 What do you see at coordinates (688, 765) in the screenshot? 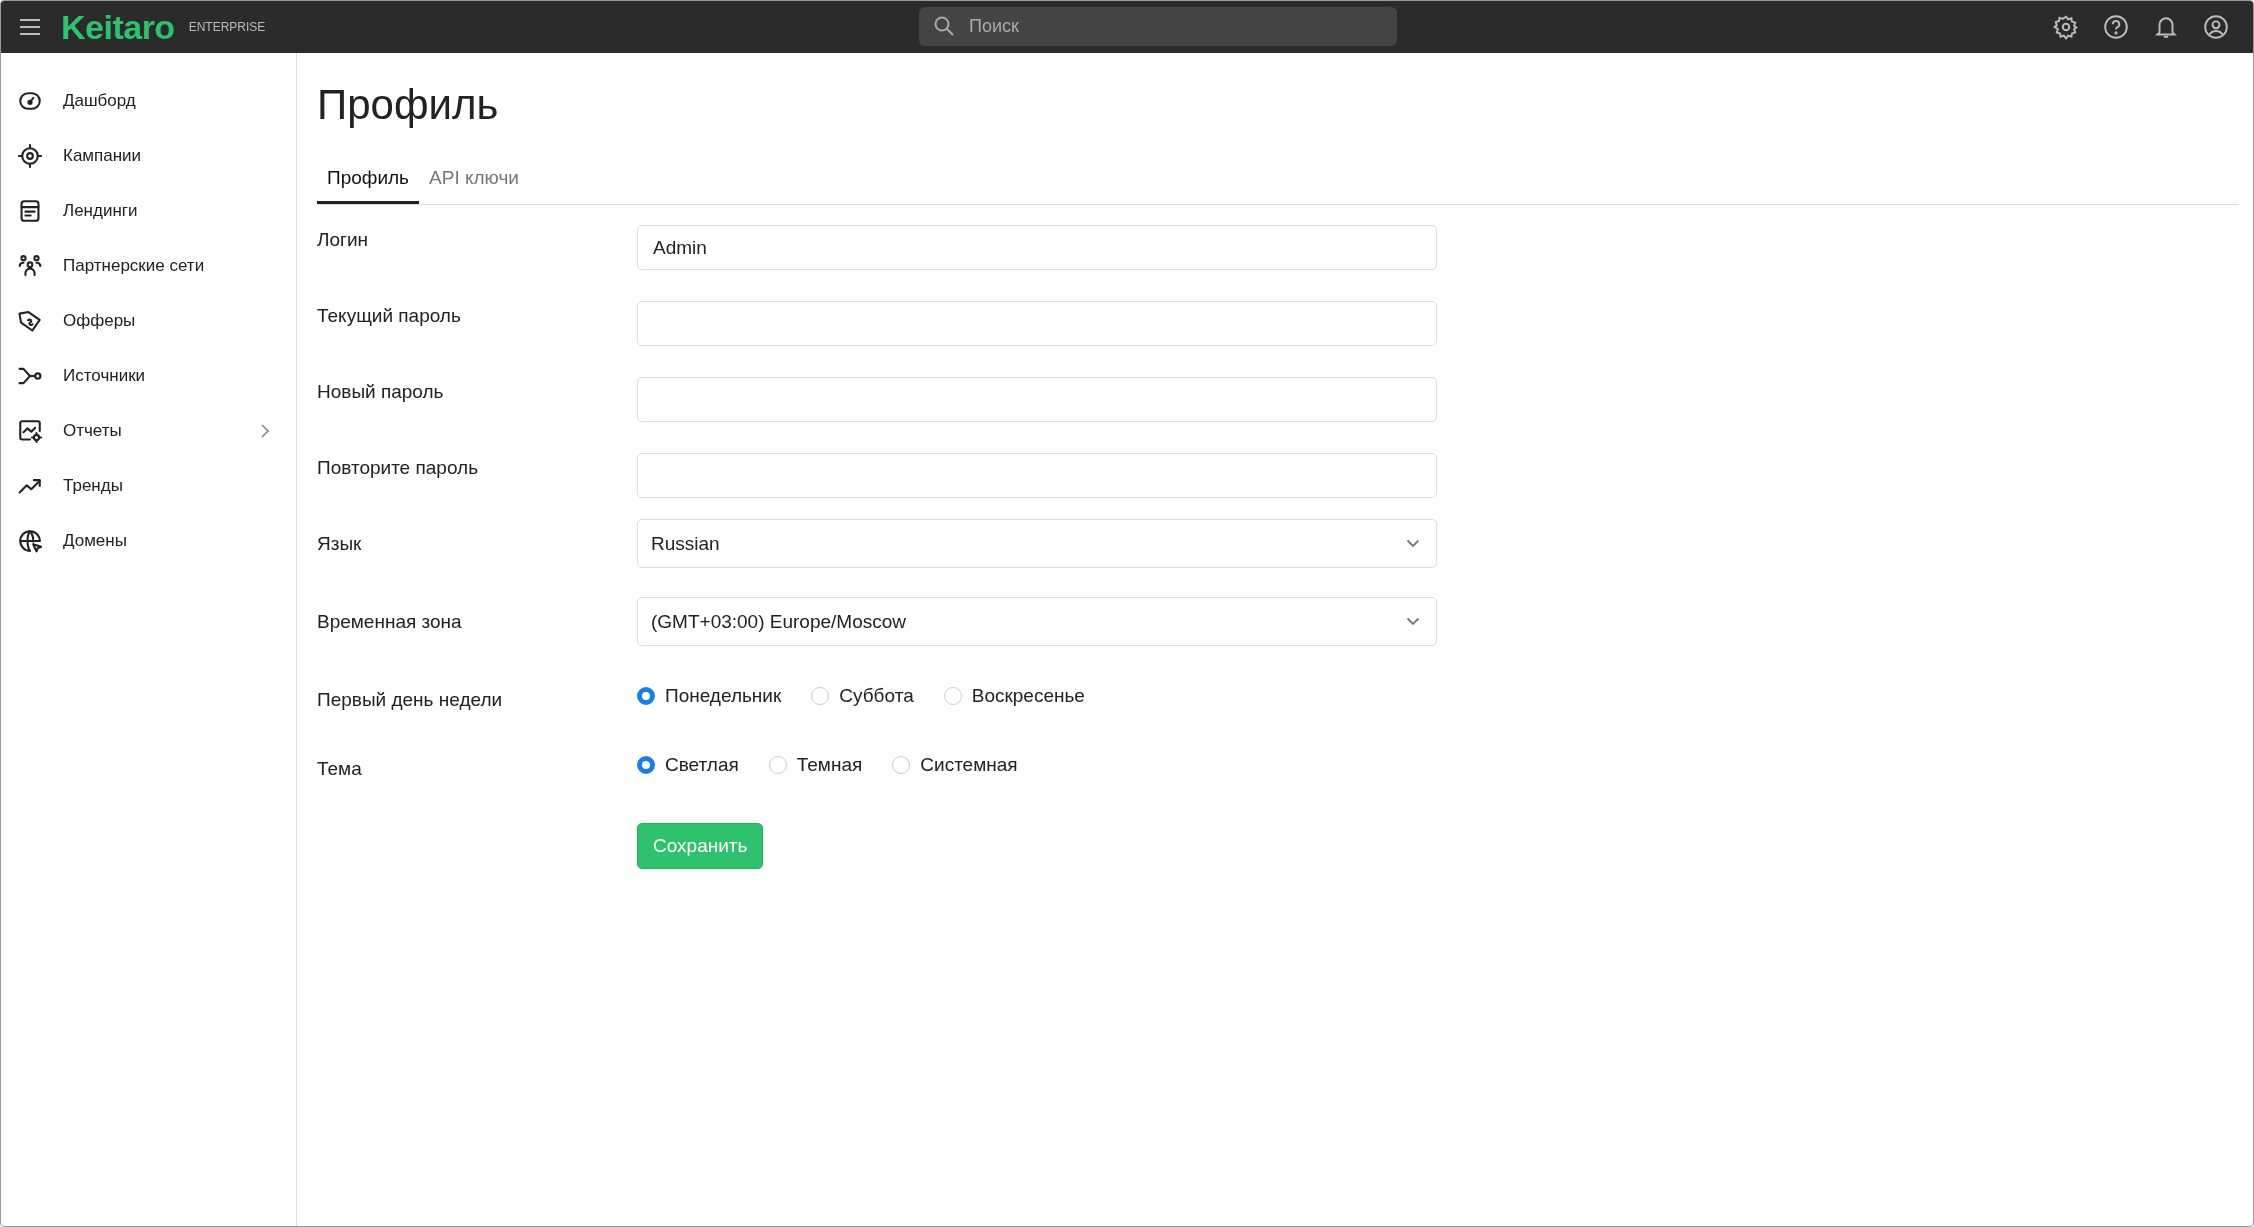
I see `radio-option: Светлая` at bounding box center [688, 765].